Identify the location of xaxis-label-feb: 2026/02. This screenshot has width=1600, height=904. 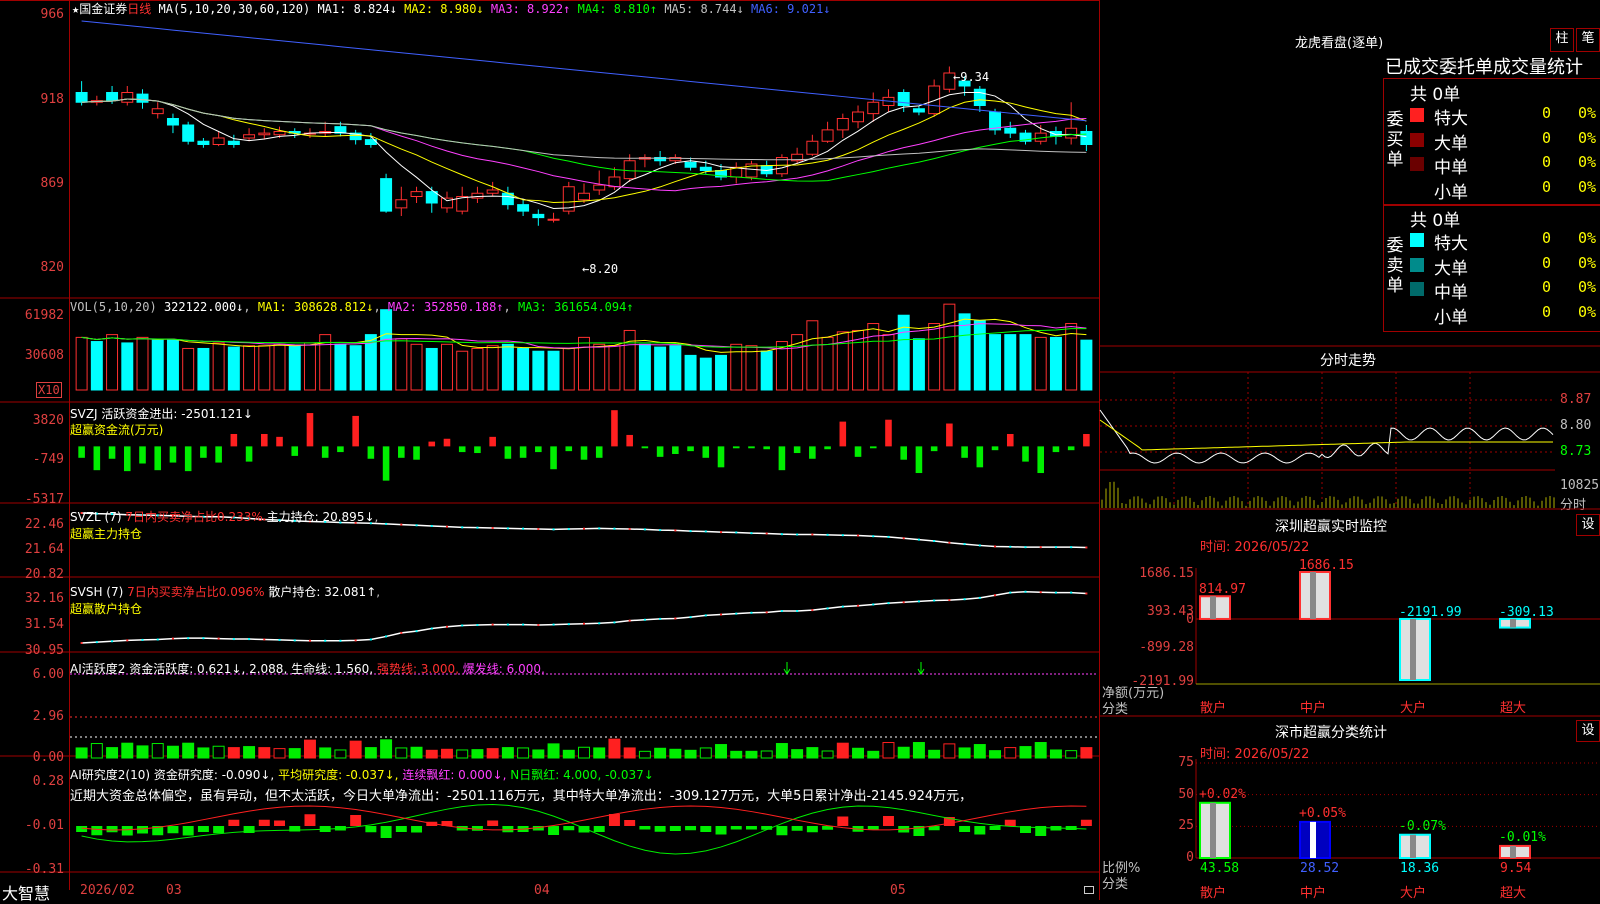
(107, 890).